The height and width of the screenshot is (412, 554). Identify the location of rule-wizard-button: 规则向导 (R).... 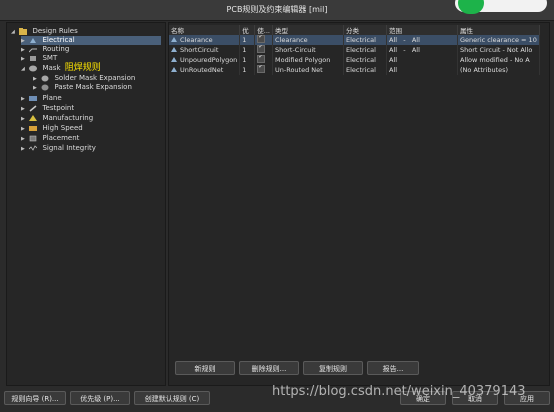
(35, 398).